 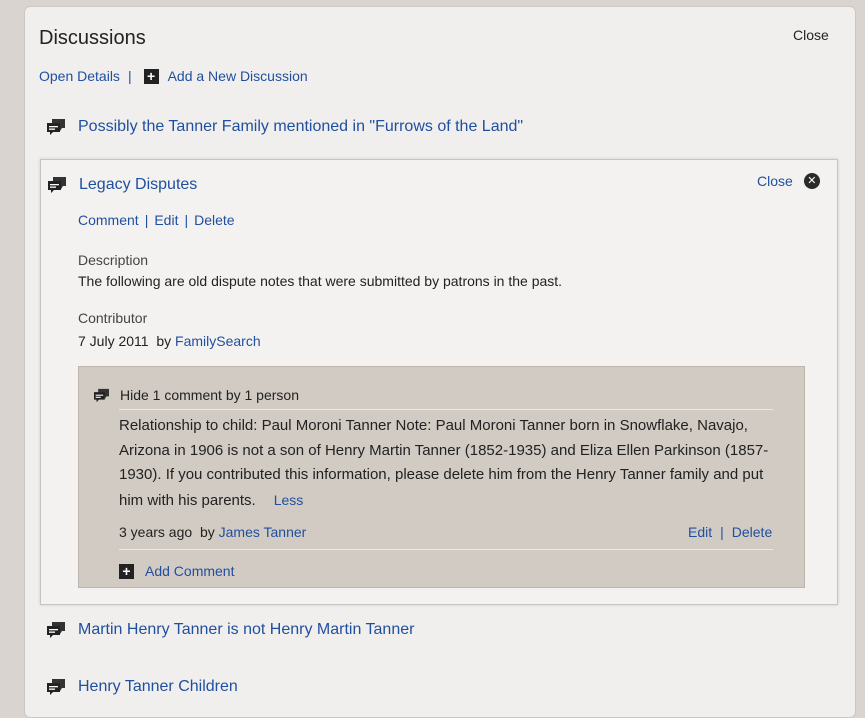 I want to click on discussion-actions: Comment | Edit | Delete, so click(x=156, y=220).